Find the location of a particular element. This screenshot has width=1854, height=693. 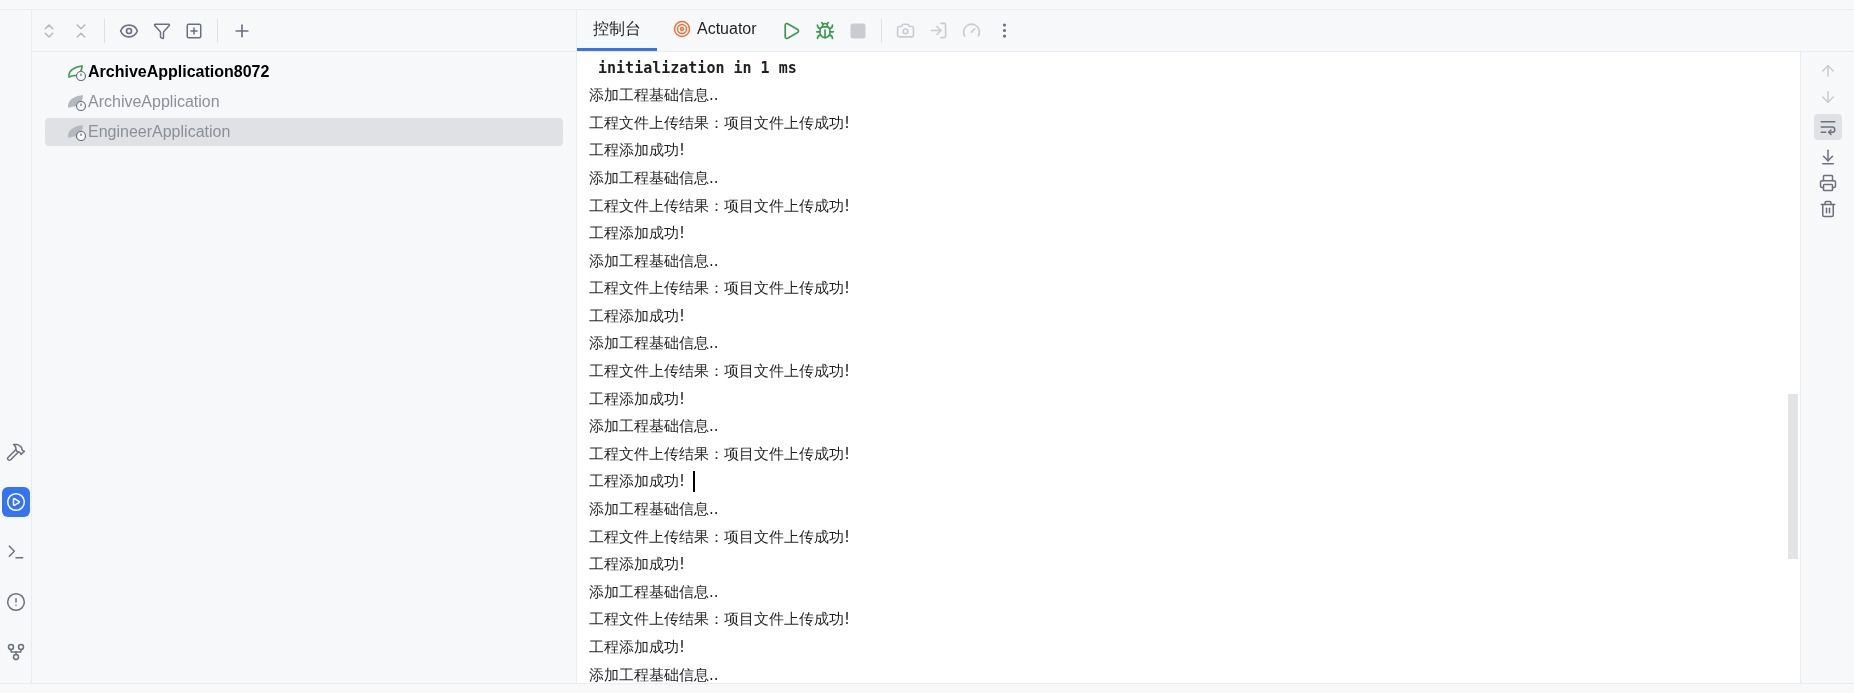

add-group-icon is located at coordinates (194, 30).